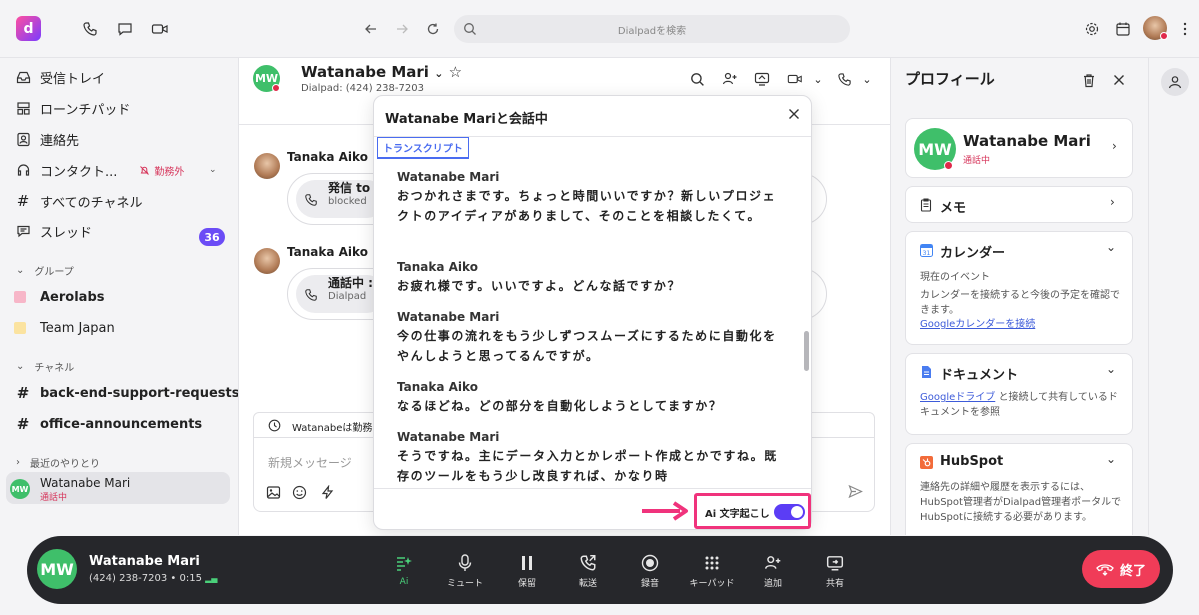  Describe the element at coordinates (299, 492) in the screenshot. I see `emoji-icon` at that location.